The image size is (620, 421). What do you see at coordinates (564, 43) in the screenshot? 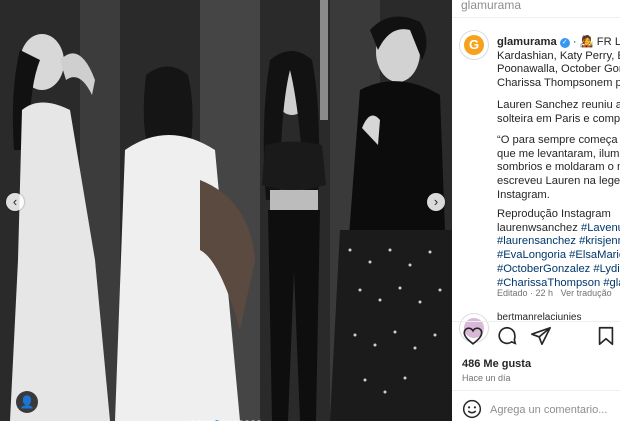
I see `verified-badge: ✓` at bounding box center [564, 43].